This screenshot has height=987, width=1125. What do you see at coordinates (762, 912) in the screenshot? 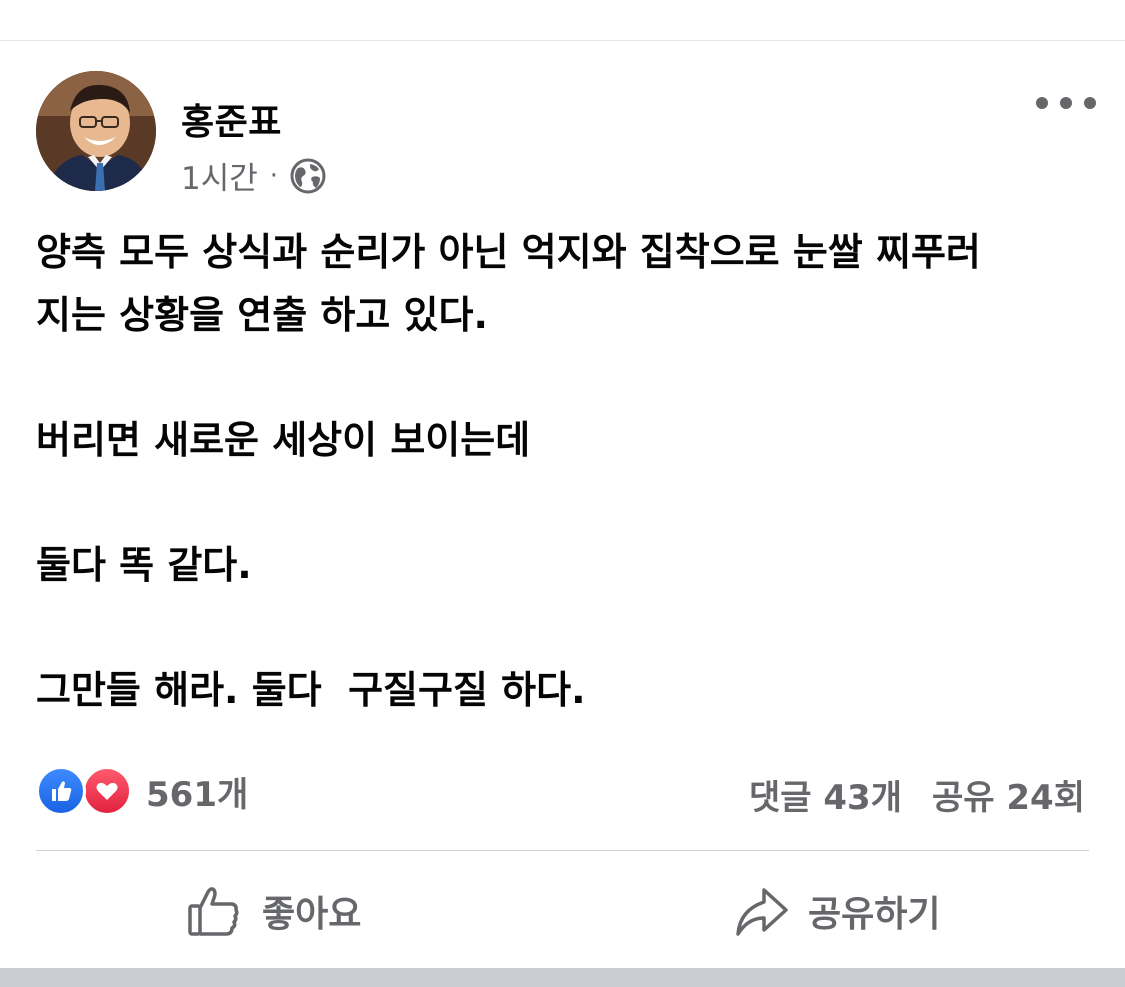
I see `share-arrow-icon` at bounding box center [762, 912].